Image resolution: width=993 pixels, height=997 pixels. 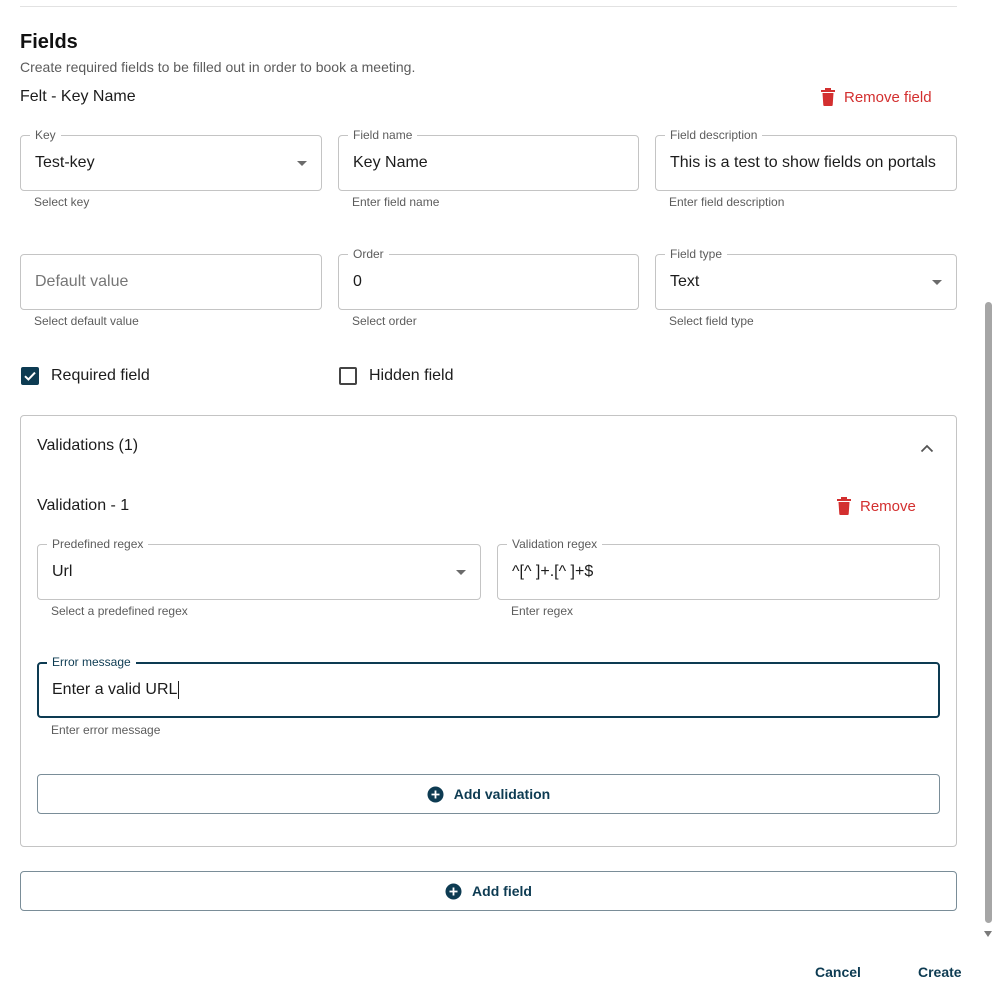 What do you see at coordinates (179, 690) in the screenshot?
I see `text-cursor` at bounding box center [179, 690].